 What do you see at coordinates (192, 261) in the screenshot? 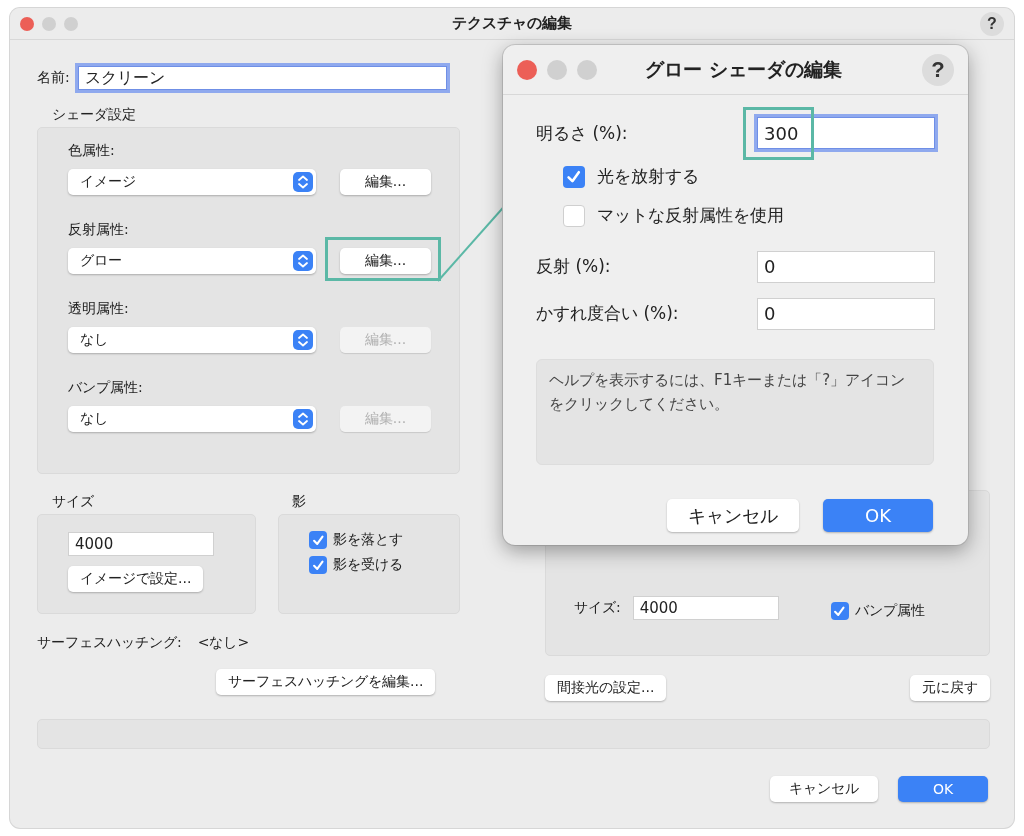
I see `attribute-select: グロー` at bounding box center [192, 261].